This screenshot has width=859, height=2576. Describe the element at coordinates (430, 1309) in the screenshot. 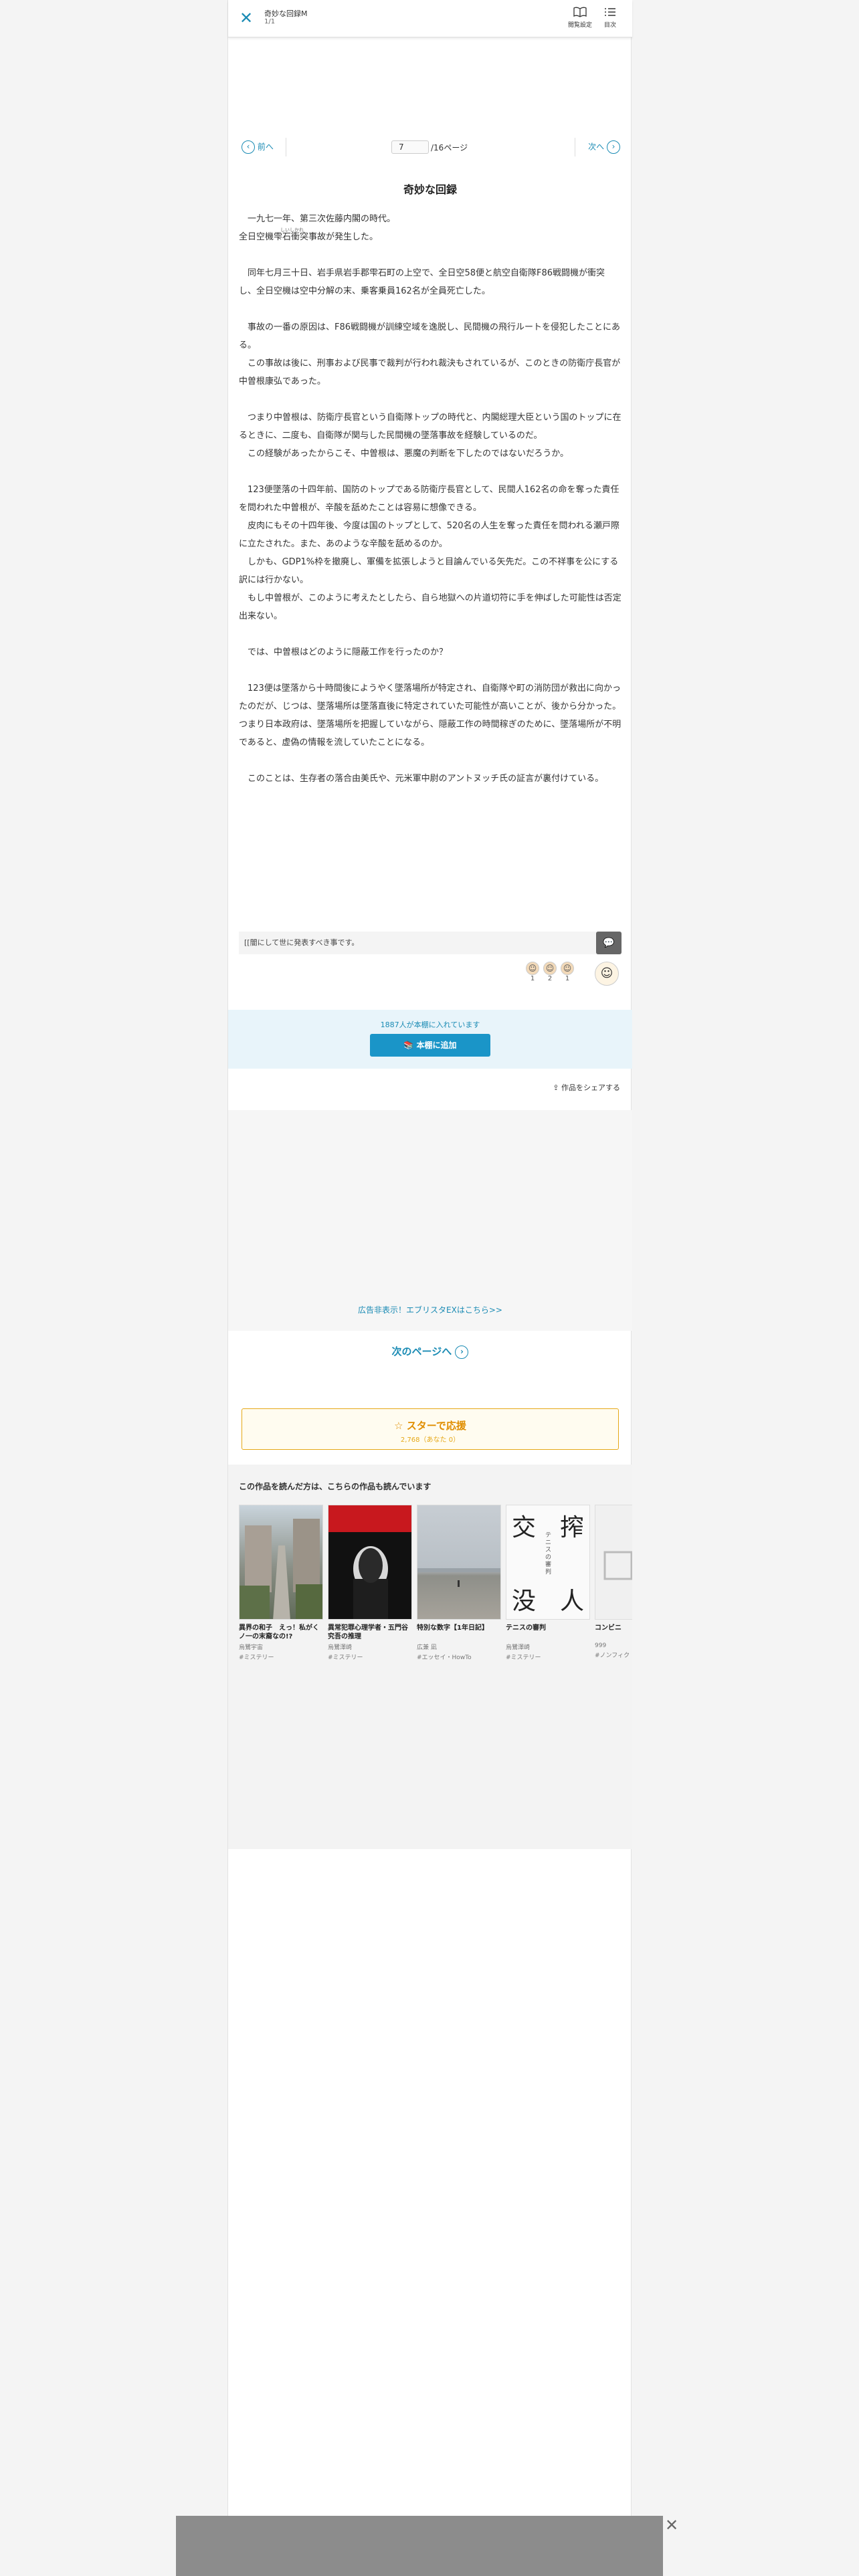

I see `remove-ads-link: 広告非表示！エブリスタEXはこちら>>` at that location.